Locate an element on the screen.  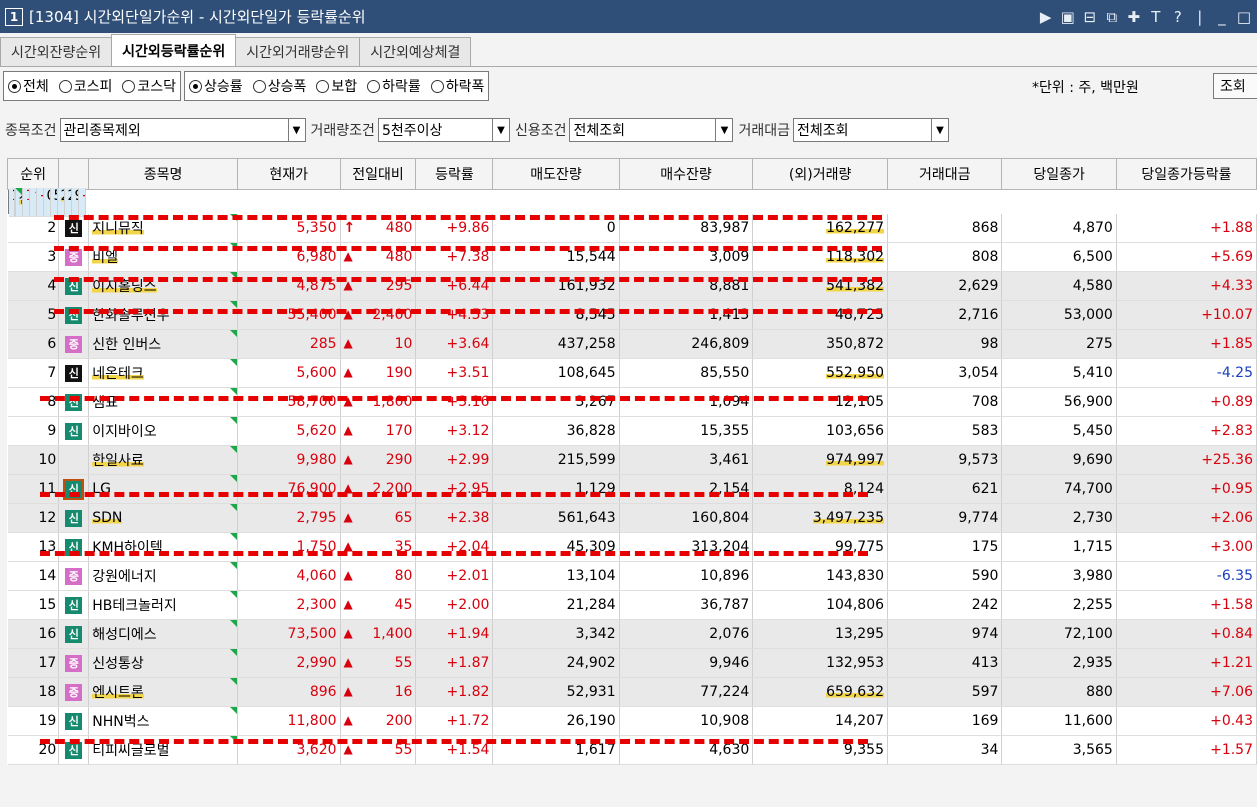
radio-sort-rise-amount: 상승폭 is located at coordinates (279, 86).